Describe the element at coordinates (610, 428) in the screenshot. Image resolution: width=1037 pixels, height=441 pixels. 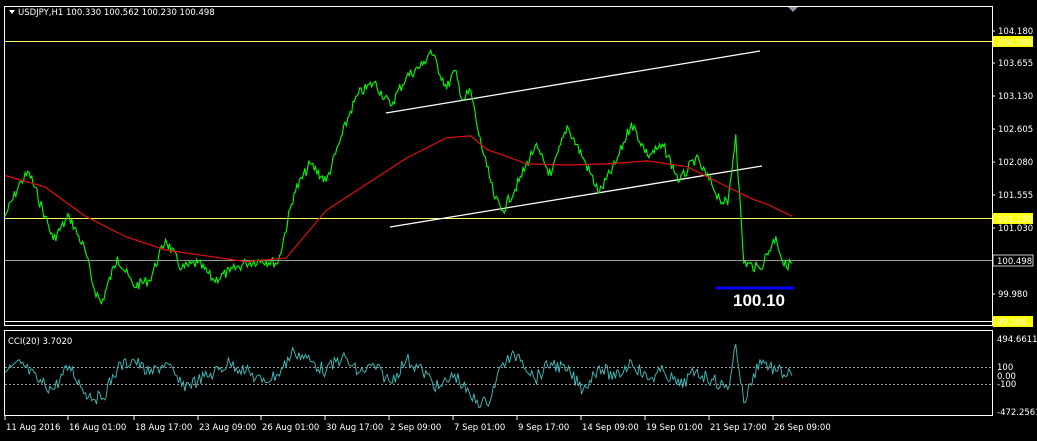
I see `time-tick-label: 14 Sep 09:00` at that location.